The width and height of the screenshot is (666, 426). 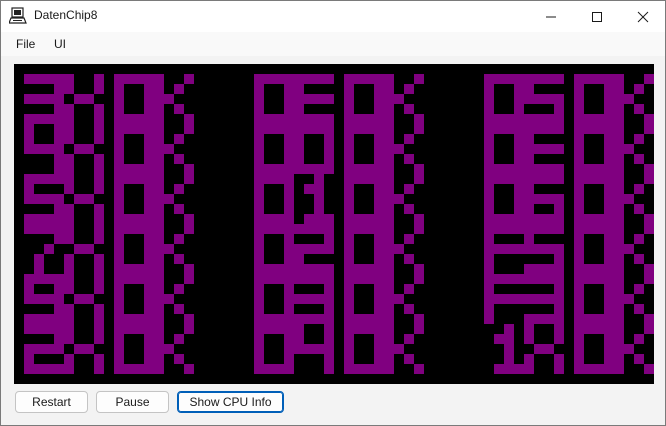 What do you see at coordinates (17, 16) in the screenshot?
I see `app-icon` at bounding box center [17, 16].